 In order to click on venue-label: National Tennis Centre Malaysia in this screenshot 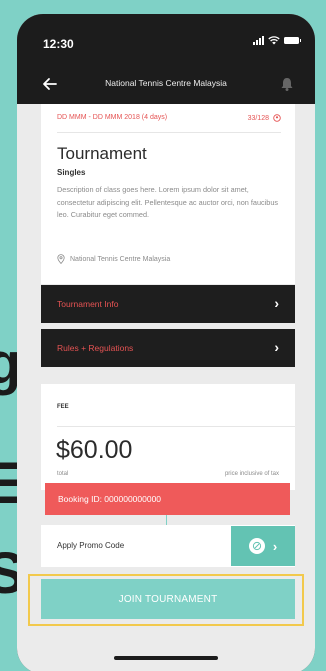, I will do `click(120, 259)`.